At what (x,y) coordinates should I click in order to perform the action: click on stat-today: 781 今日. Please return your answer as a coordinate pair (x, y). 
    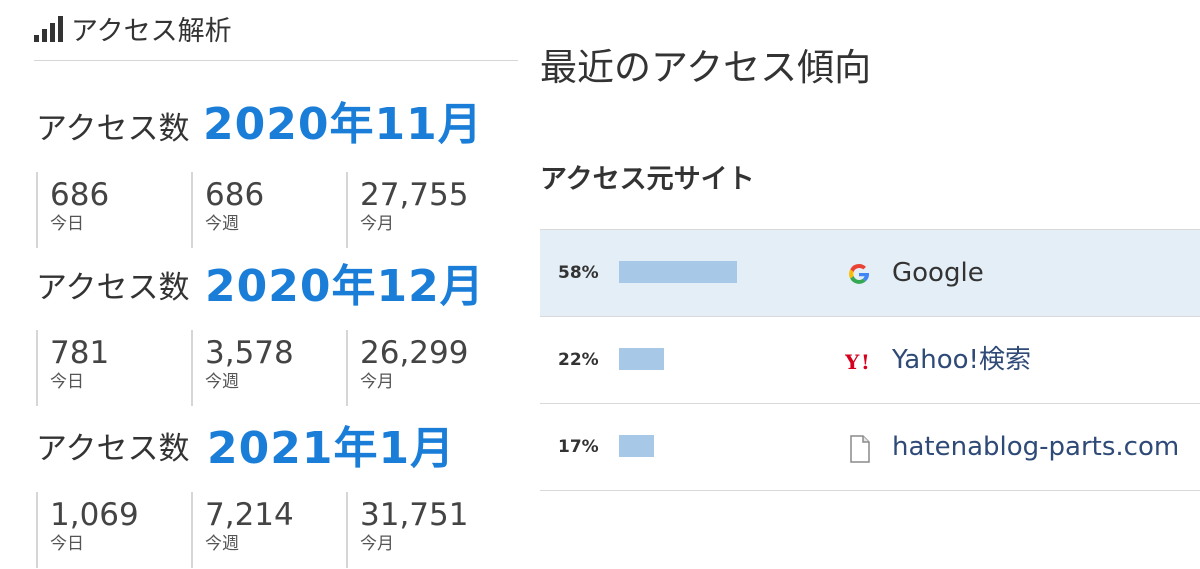
    Looking at the image, I should click on (113, 368).